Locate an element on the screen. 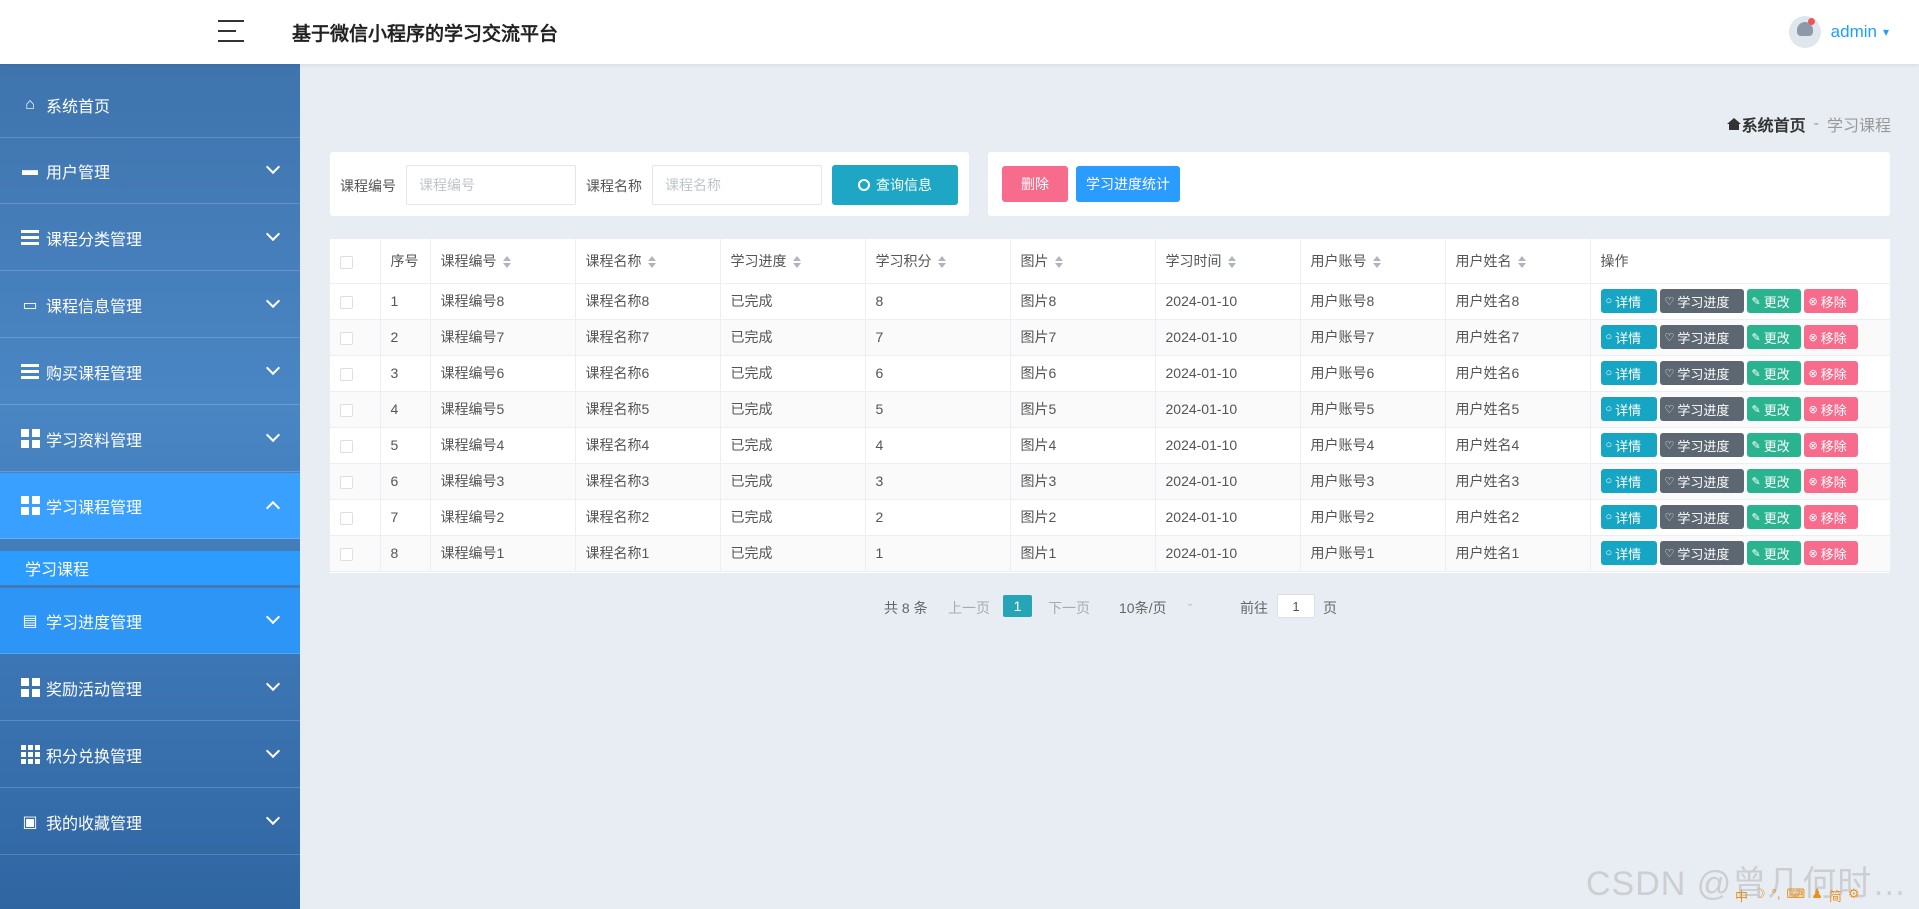 The image size is (1919, 909). col-header: 学习进度 is located at coordinates (793, 261).